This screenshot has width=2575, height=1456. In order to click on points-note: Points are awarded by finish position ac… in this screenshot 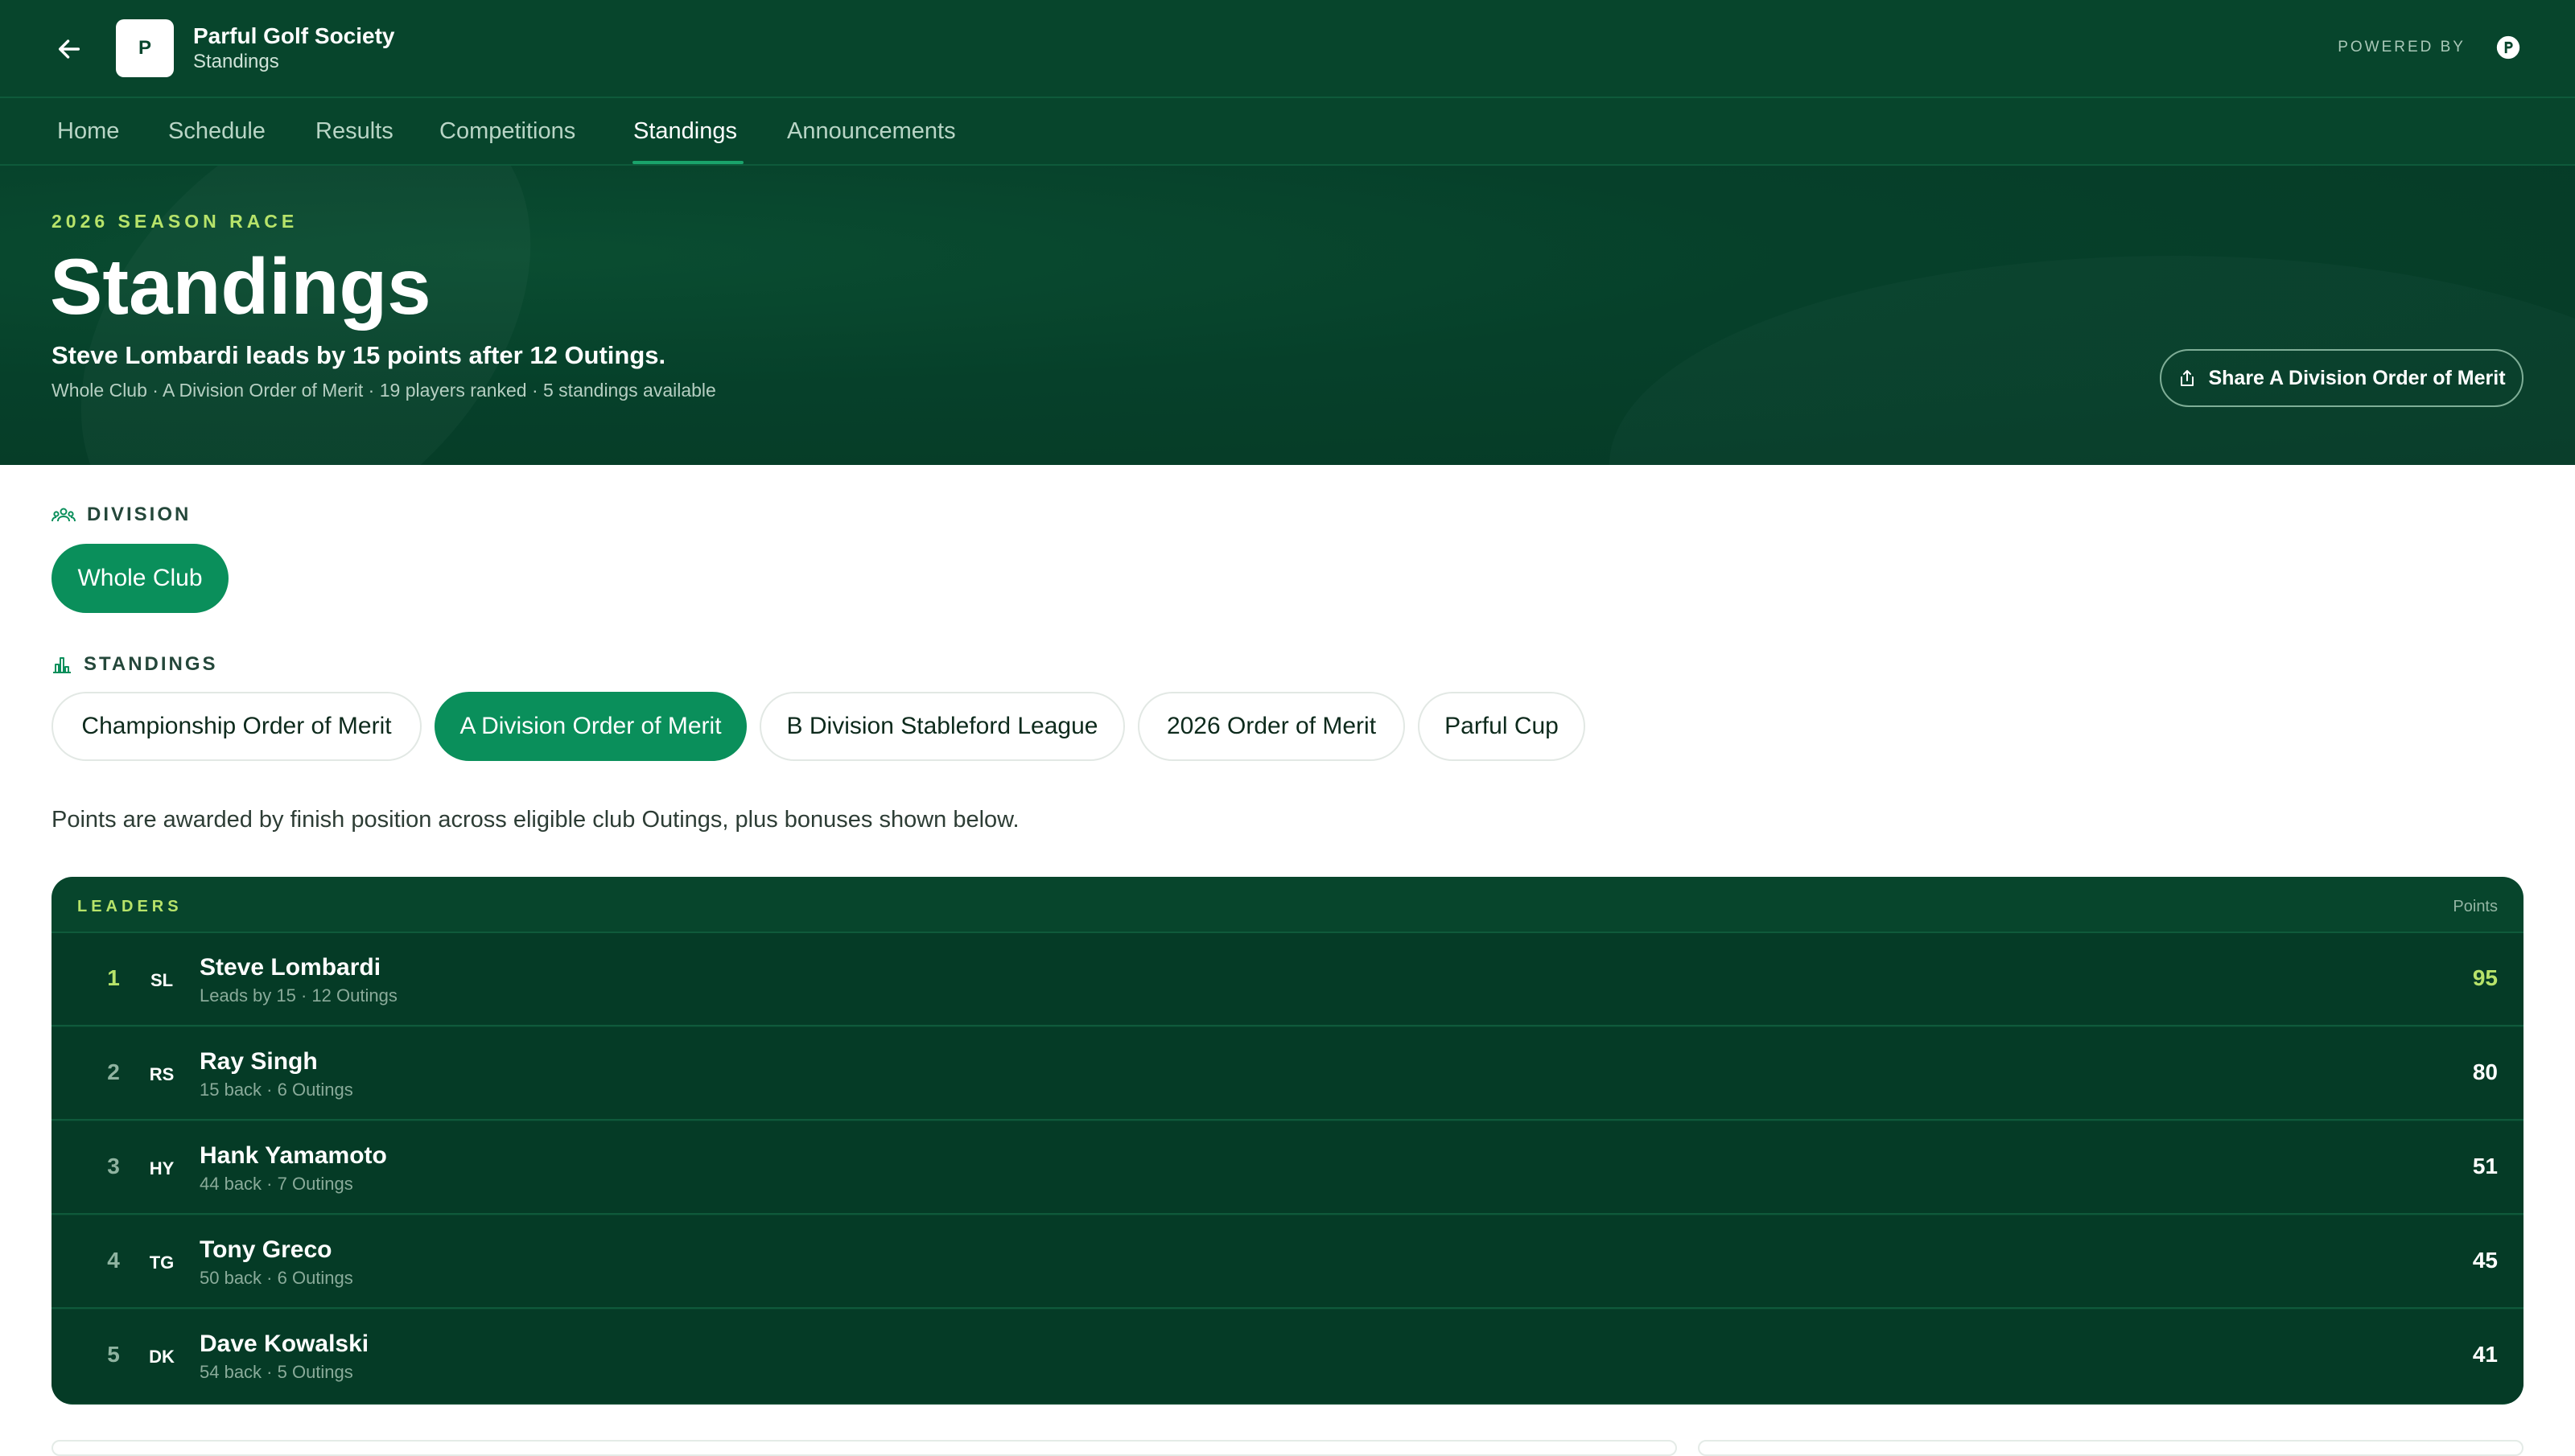, I will do `click(536, 820)`.